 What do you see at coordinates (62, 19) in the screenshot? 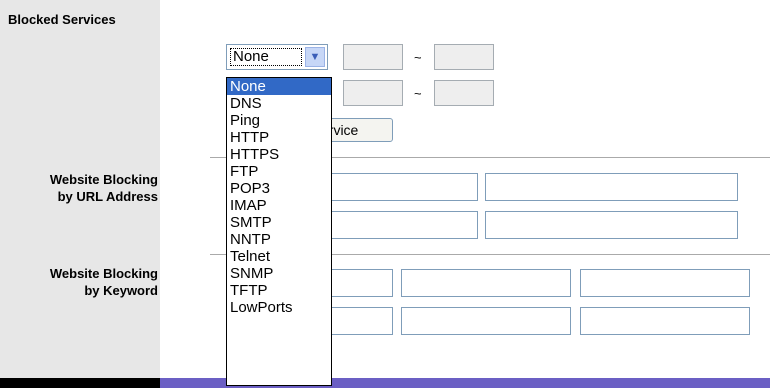
I see `blocked-services-label: Blocked Services` at bounding box center [62, 19].